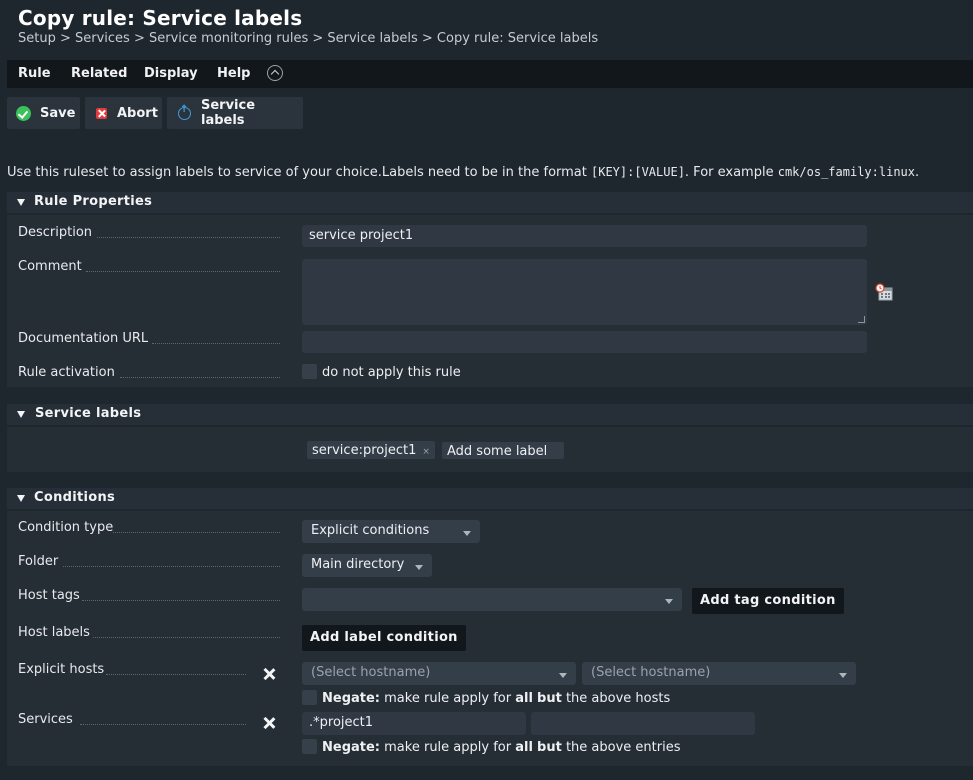 The width and height of the screenshot is (973, 780). I want to click on hostname-select-1: (Select hostname), so click(439, 673).